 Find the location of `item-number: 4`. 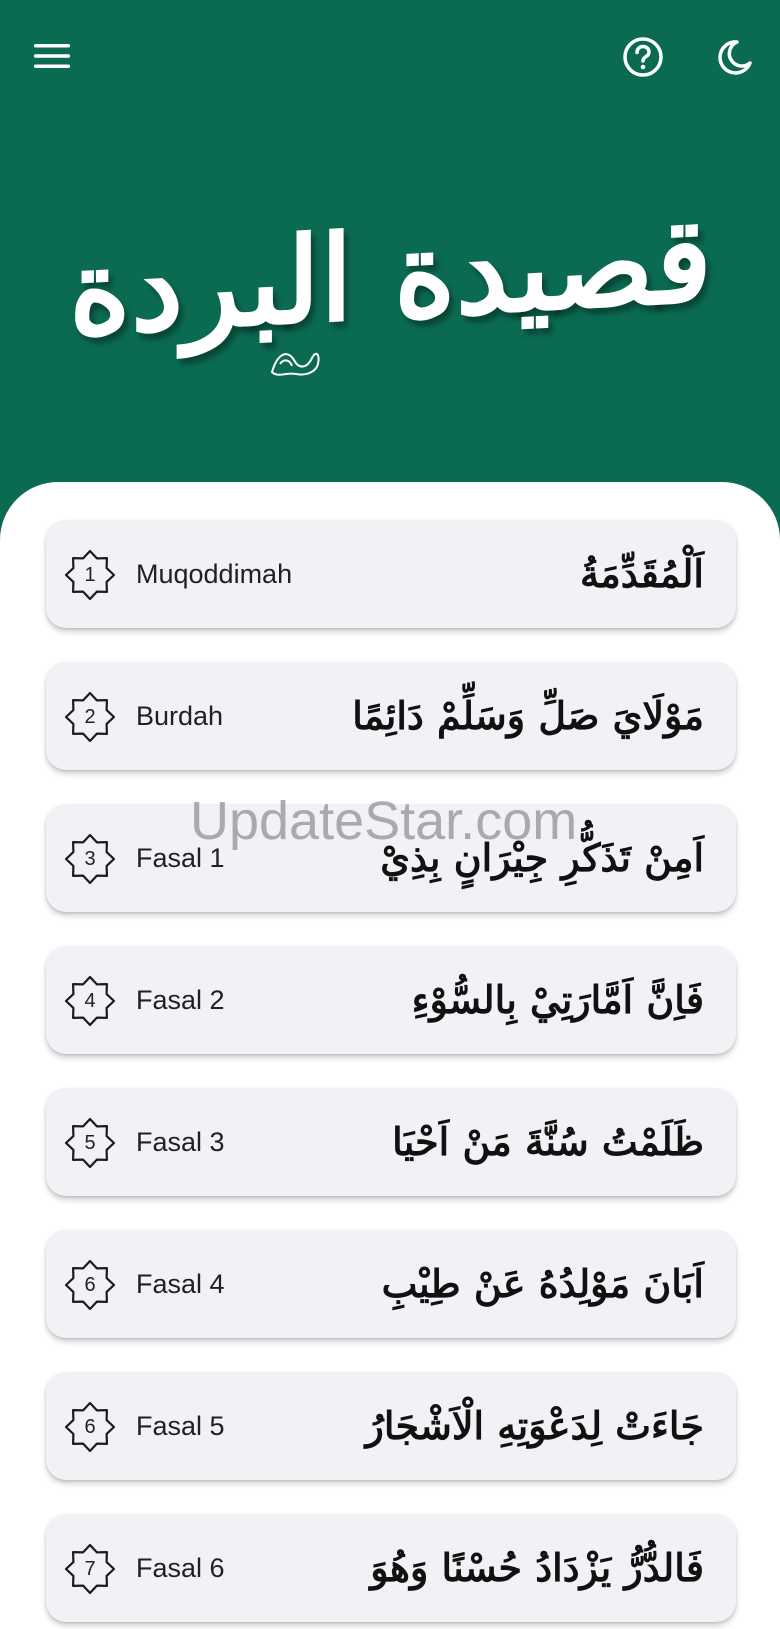

item-number: 4 is located at coordinates (90, 1000).